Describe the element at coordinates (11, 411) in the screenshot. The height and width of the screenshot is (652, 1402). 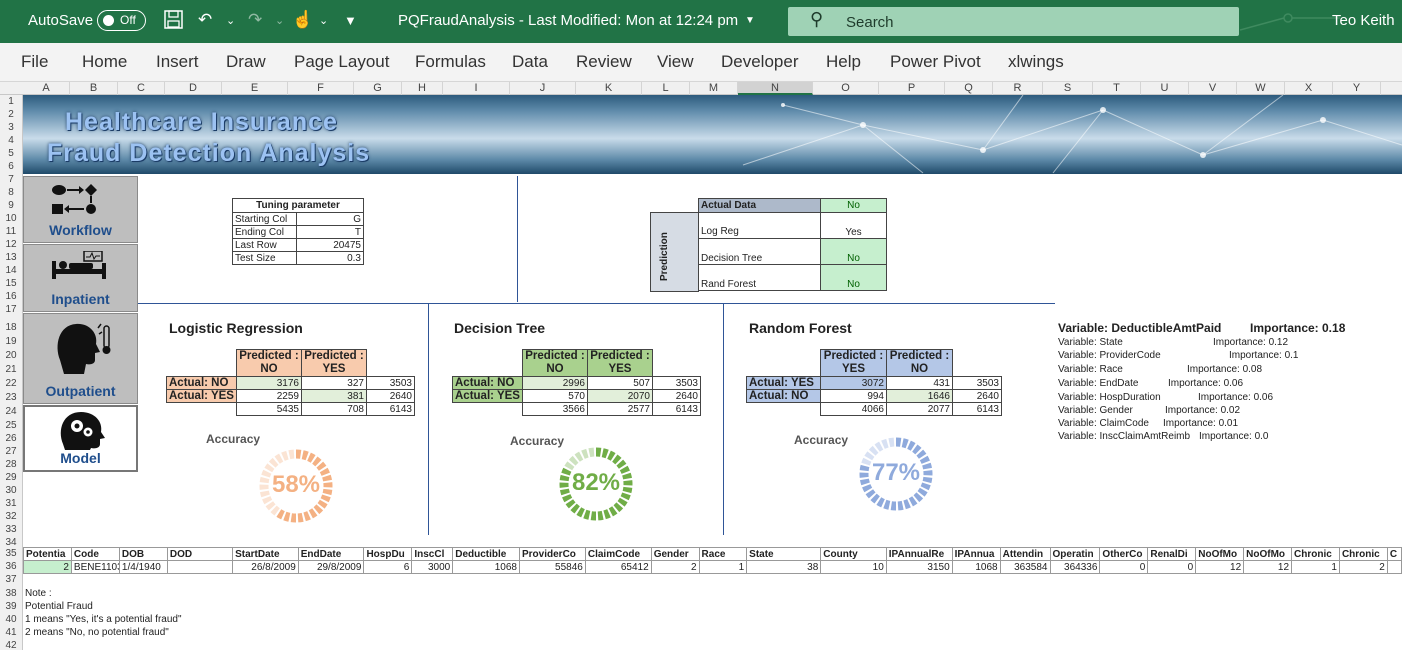
I see `row-header: 24` at that location.